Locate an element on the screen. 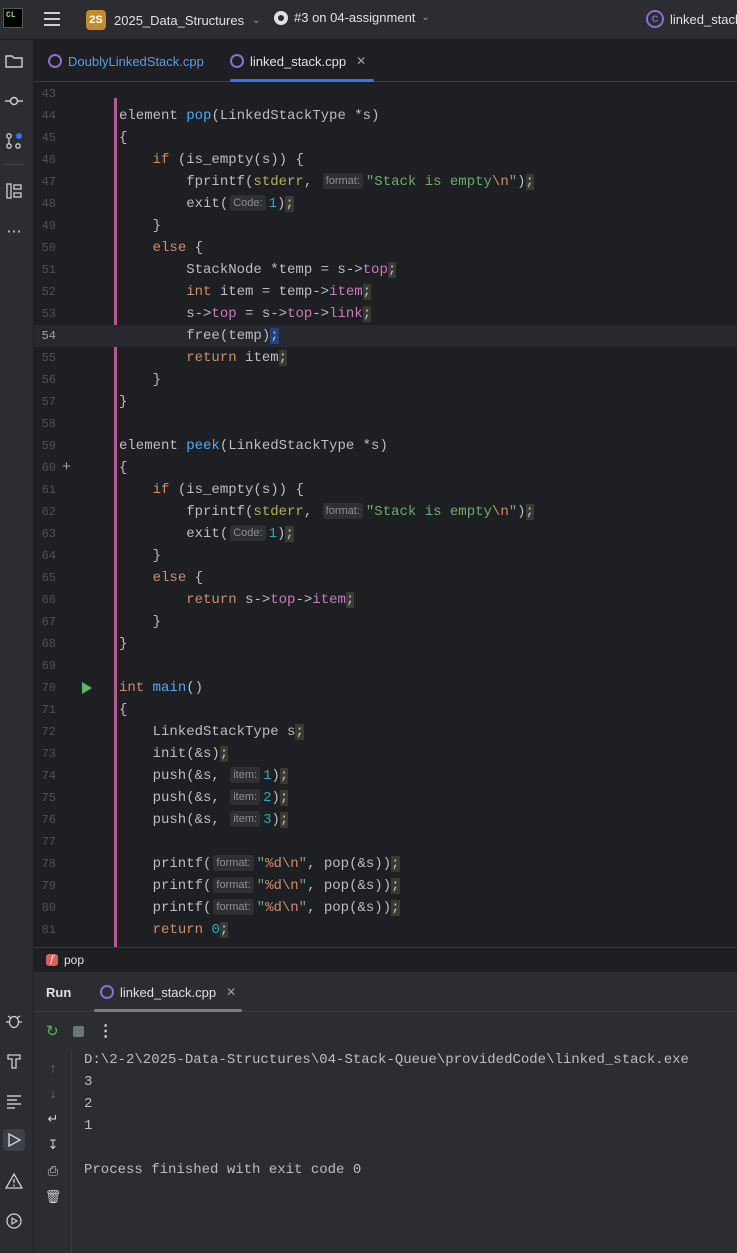  code-line: 55 return item; is located at coordinates (164, 358).